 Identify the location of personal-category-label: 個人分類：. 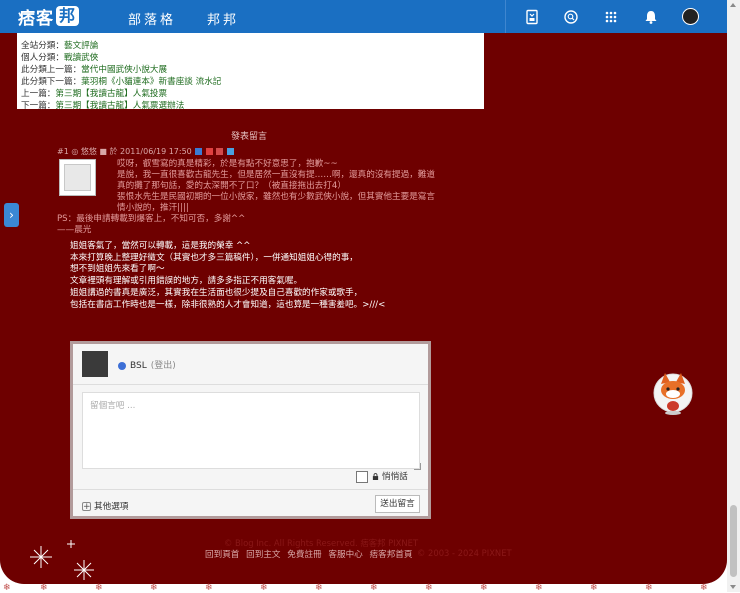
(42, 58).